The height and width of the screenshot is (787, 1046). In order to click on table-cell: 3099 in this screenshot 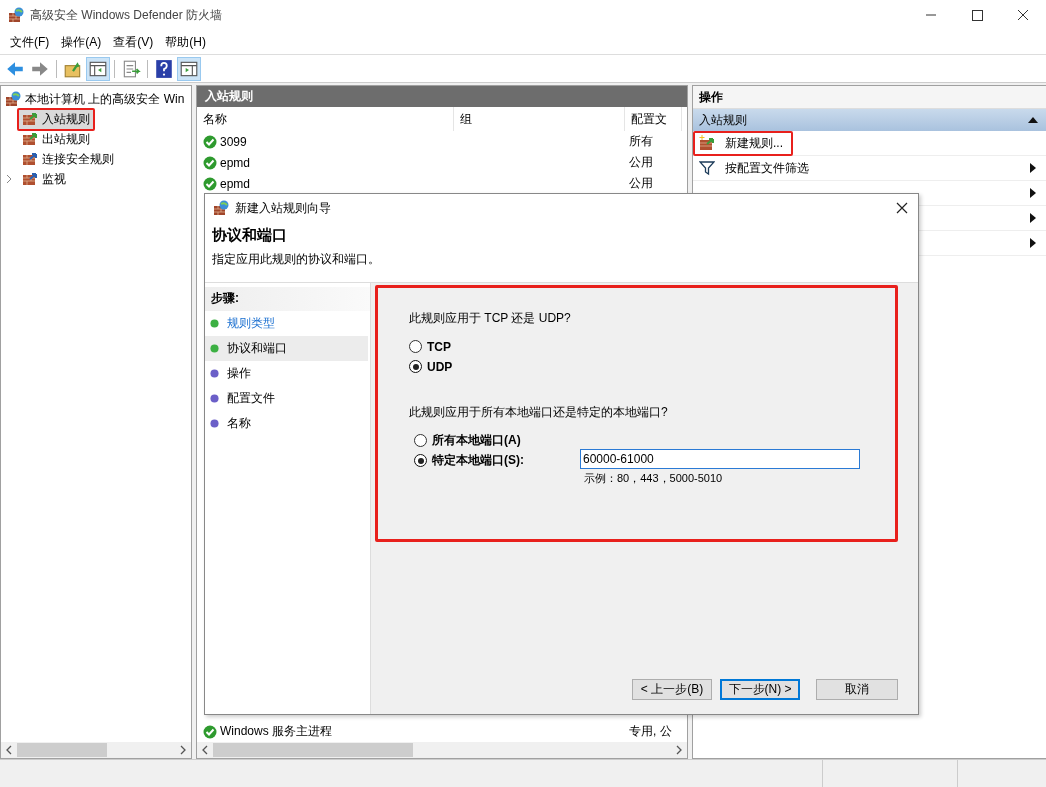, I will do `click(233, 141)`.